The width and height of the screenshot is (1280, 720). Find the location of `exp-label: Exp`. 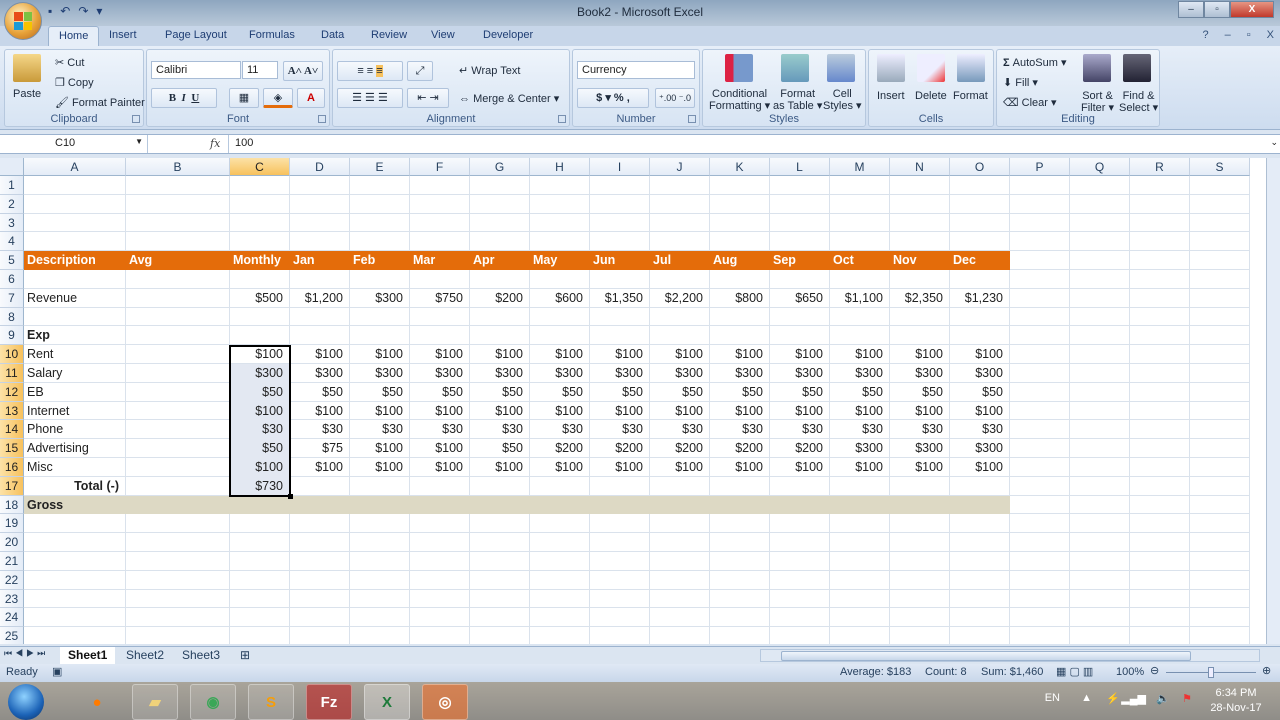

exp-label: Exp is located at coordinates (75, 335).